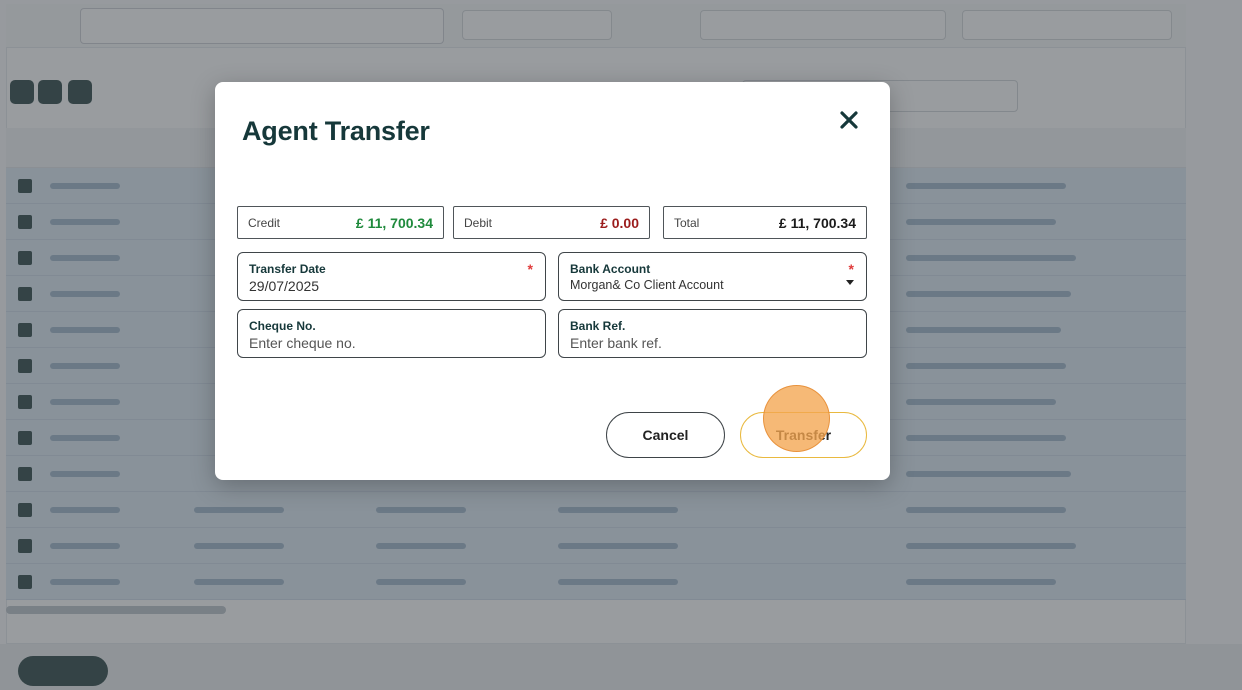 The image size is (1242, 690). Describe the element at coordinates (619, 222) in the screenshot. I see `debit-value: £ 0.00` at that location.